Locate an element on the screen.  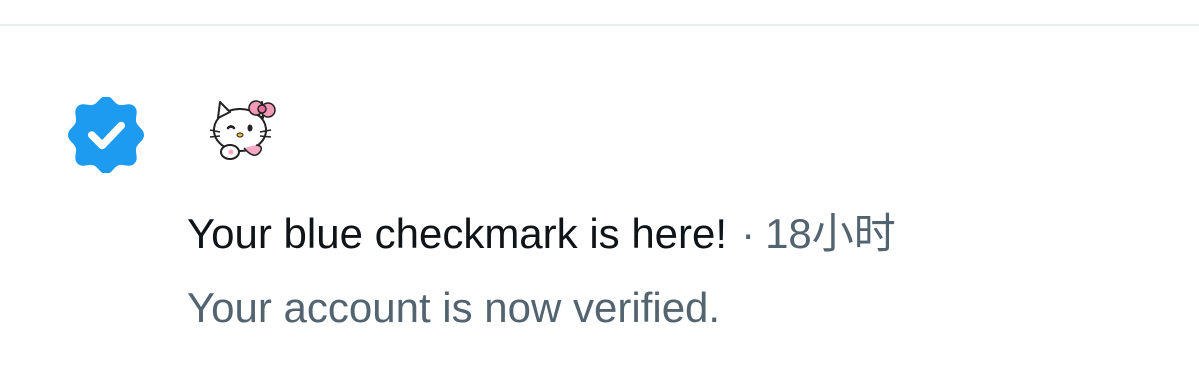
avatar is located at coordinates (241, 131).